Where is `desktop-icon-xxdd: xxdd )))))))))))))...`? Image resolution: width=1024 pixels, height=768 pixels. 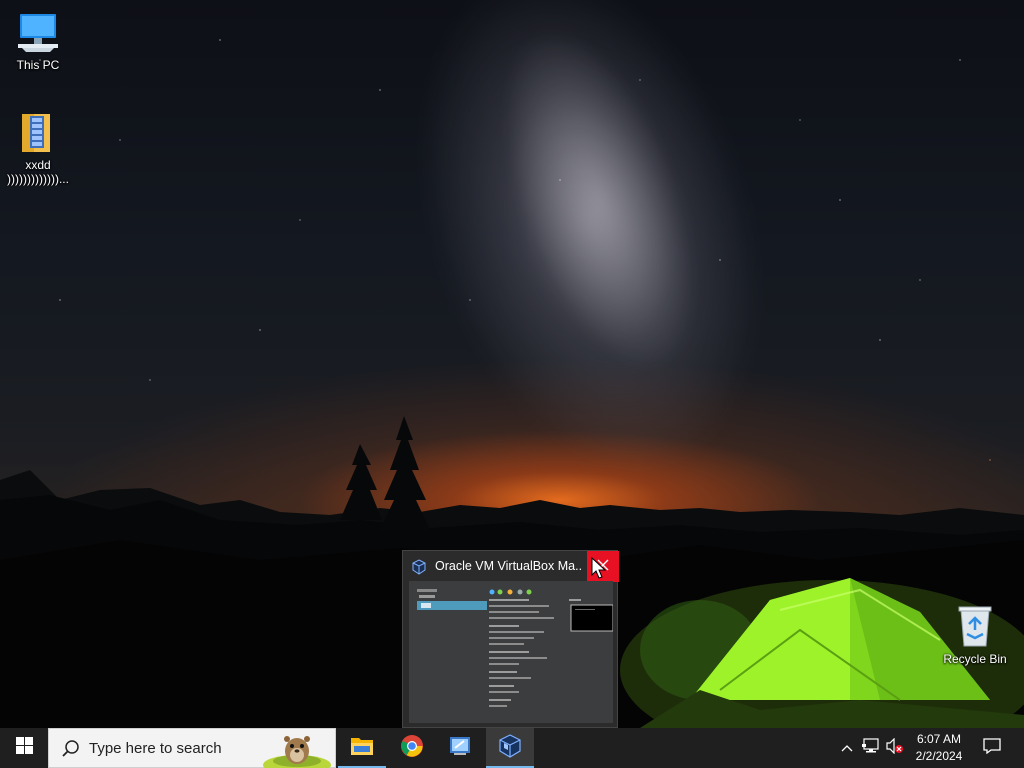 desktop-icon-xxdd: xxdd )))))))))))))... is located at coordinates (38, 147).